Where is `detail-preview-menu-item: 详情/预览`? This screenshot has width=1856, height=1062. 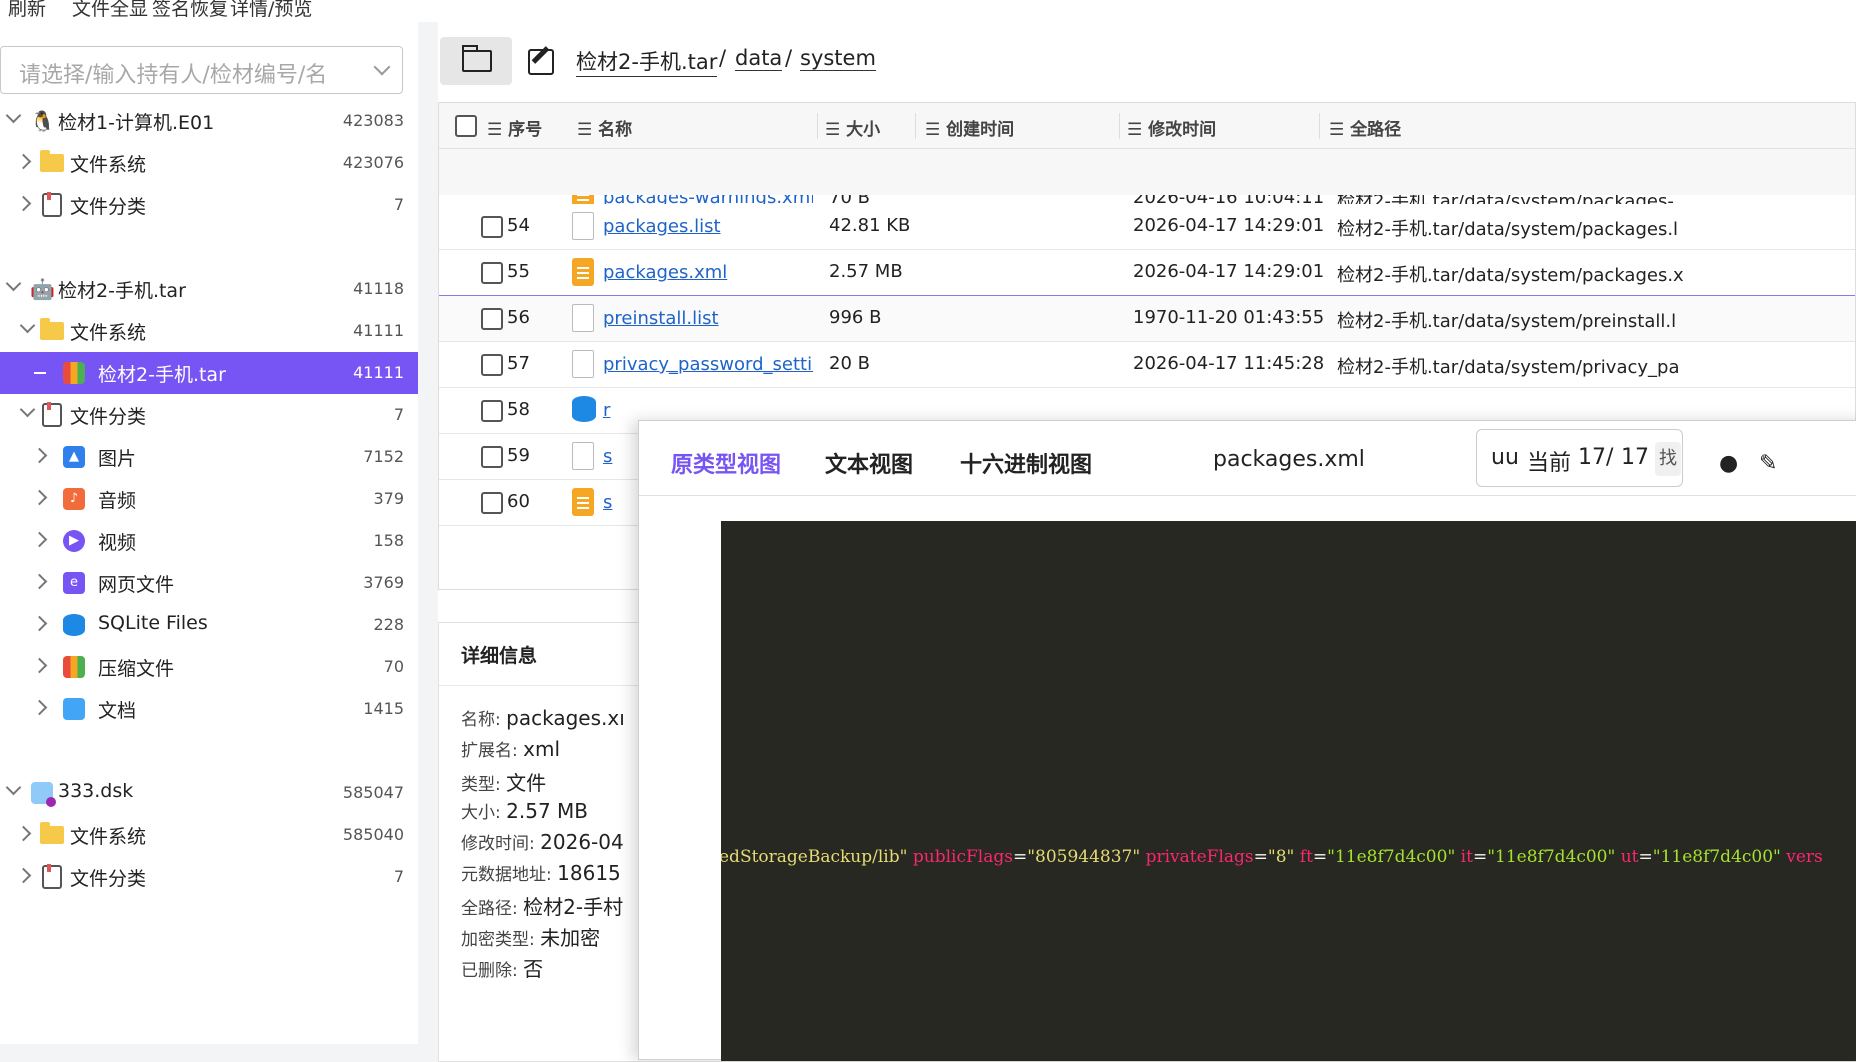
detail-preview-menu-item: 详情/预览 is located at coordinates (271, 10).